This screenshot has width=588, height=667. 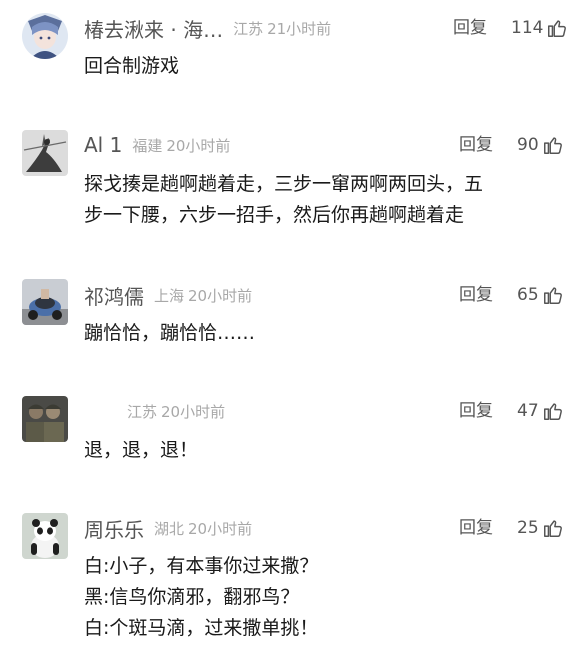 What do you see at coordinates (220, 528) in the screenshot?
I see `timestamp: 20小时前` at bounding box center [220, 528].